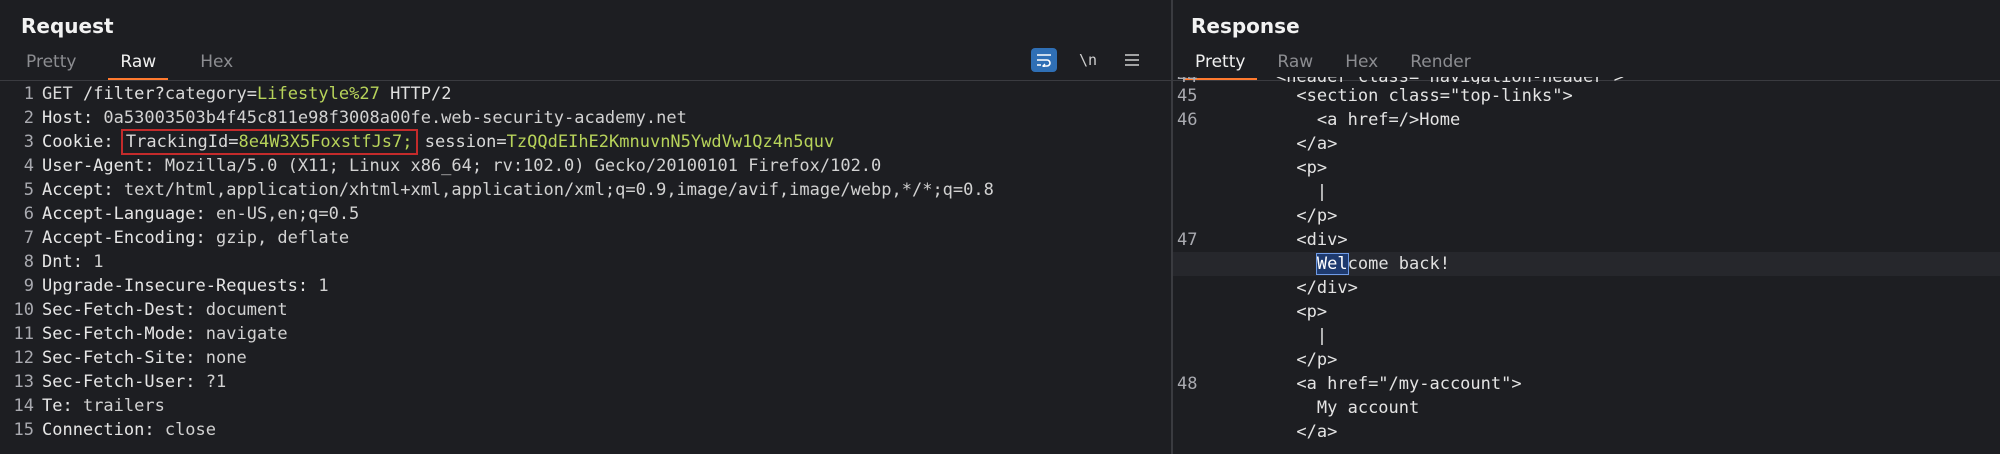 This screenshot has width=2000, height=454. I want to click on search-match-selection: Wel, so click(1332, 264).